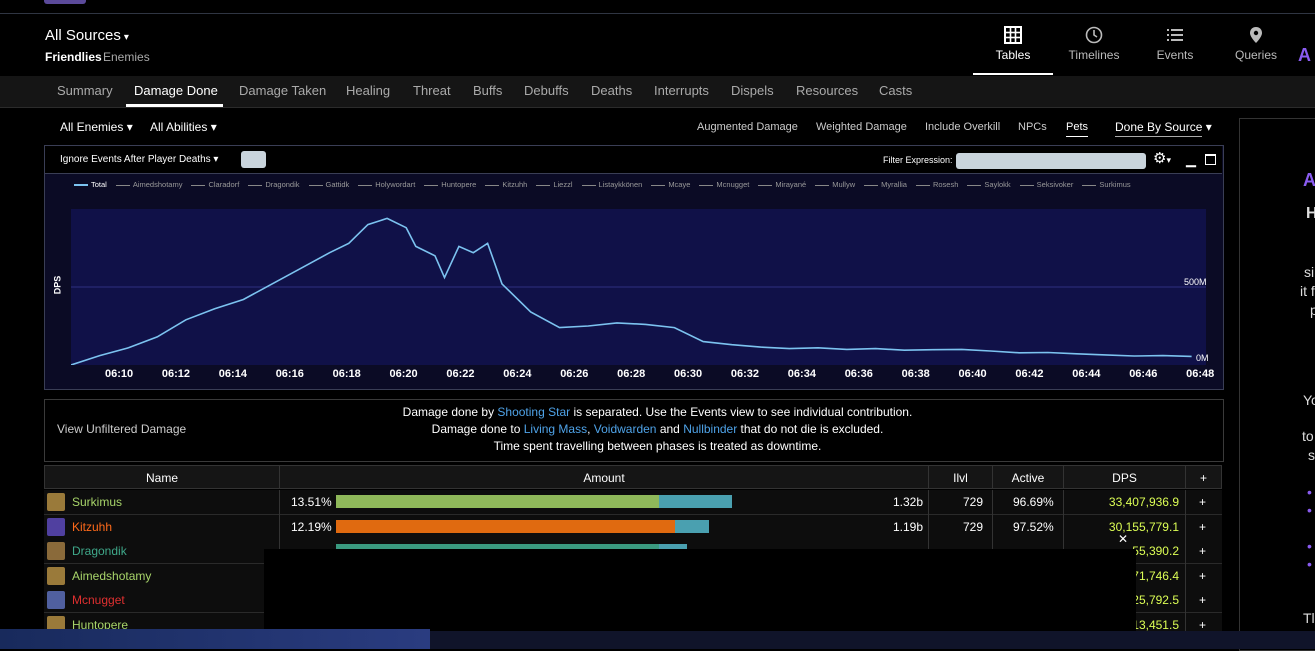 The width and height of the screenshot is (1315, 651). Describe the element at coordinates (85, 90) in the screenshot. I see `tab-summary: Summary` at that location.